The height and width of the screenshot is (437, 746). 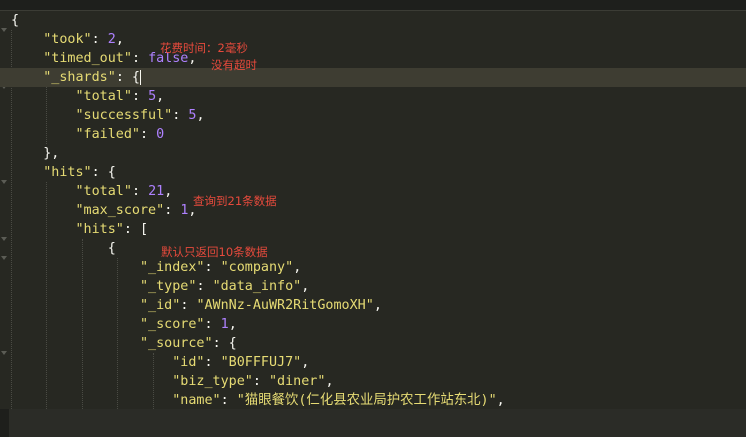 What do you see at coordinates (257, 286) in the screenshot?
I see `json-string: "data_info"` at bounding box center [257, 286].